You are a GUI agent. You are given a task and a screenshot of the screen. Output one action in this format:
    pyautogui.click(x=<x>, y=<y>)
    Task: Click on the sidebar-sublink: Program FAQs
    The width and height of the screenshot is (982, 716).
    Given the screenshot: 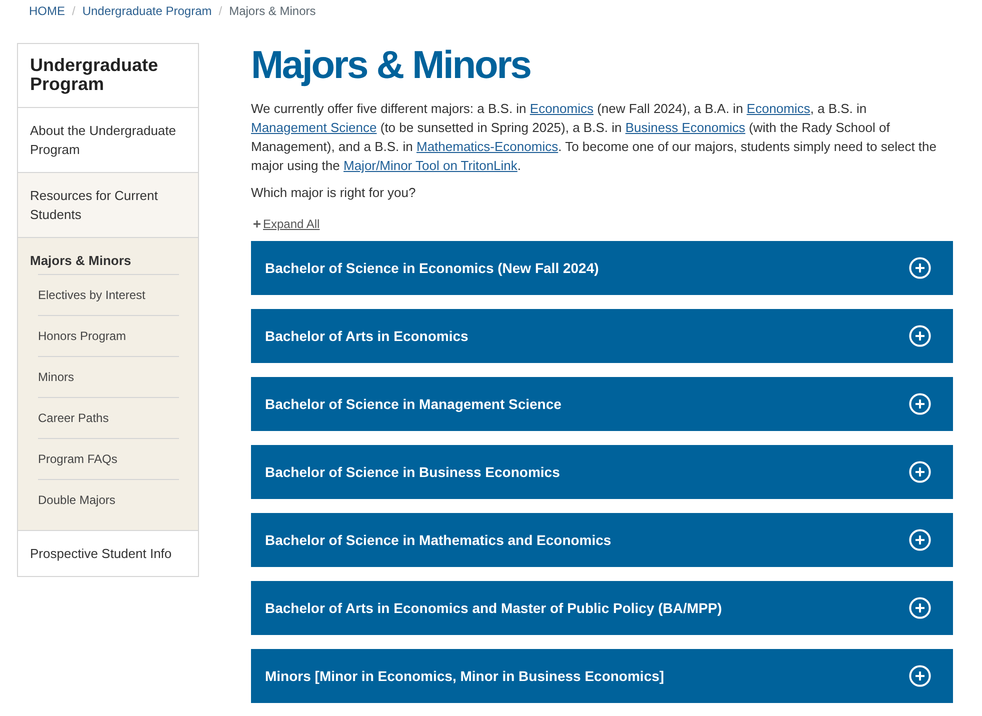 What is the action you would take?
    pyautogui.click(x=108, y=459)
    